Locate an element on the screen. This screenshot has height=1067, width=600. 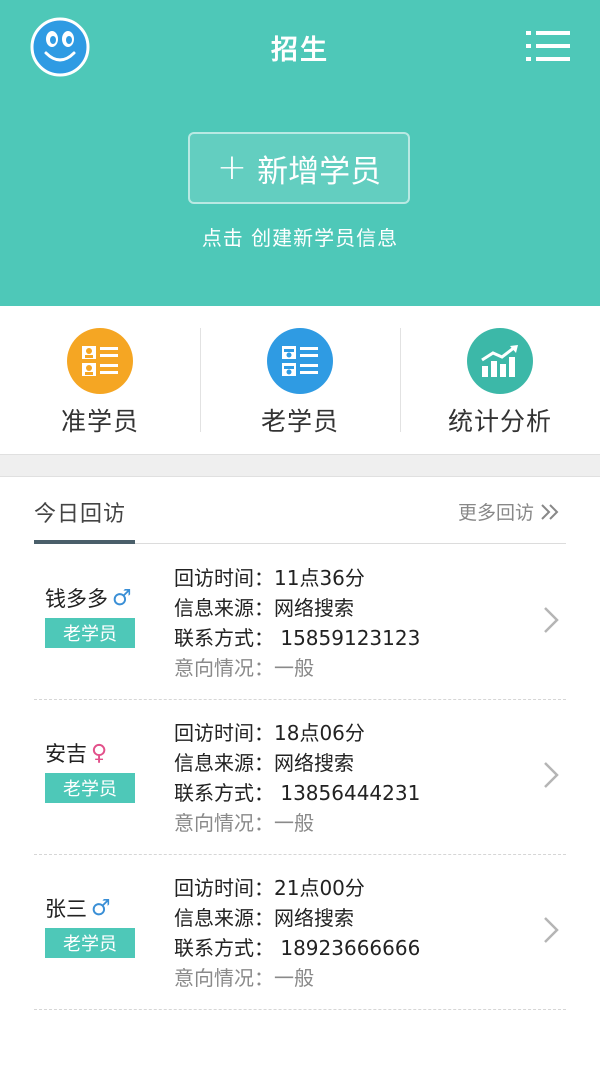
tab-today-visits: 今日回访 is located at coordinates (80, 512).